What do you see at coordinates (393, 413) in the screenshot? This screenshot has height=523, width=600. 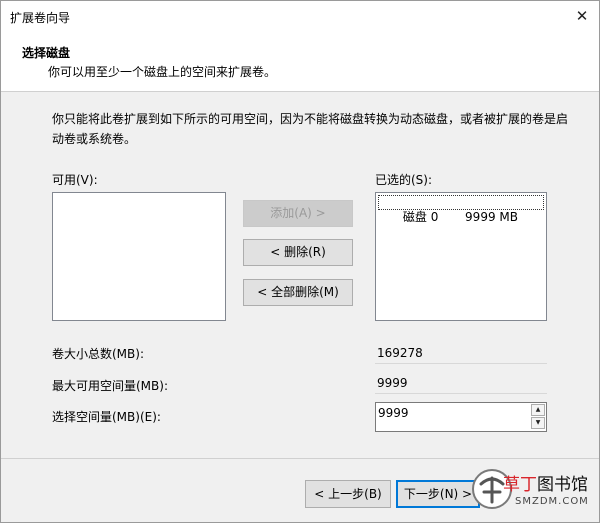 I see `space-amount-input: 9999` at bounding box center [393, 413].